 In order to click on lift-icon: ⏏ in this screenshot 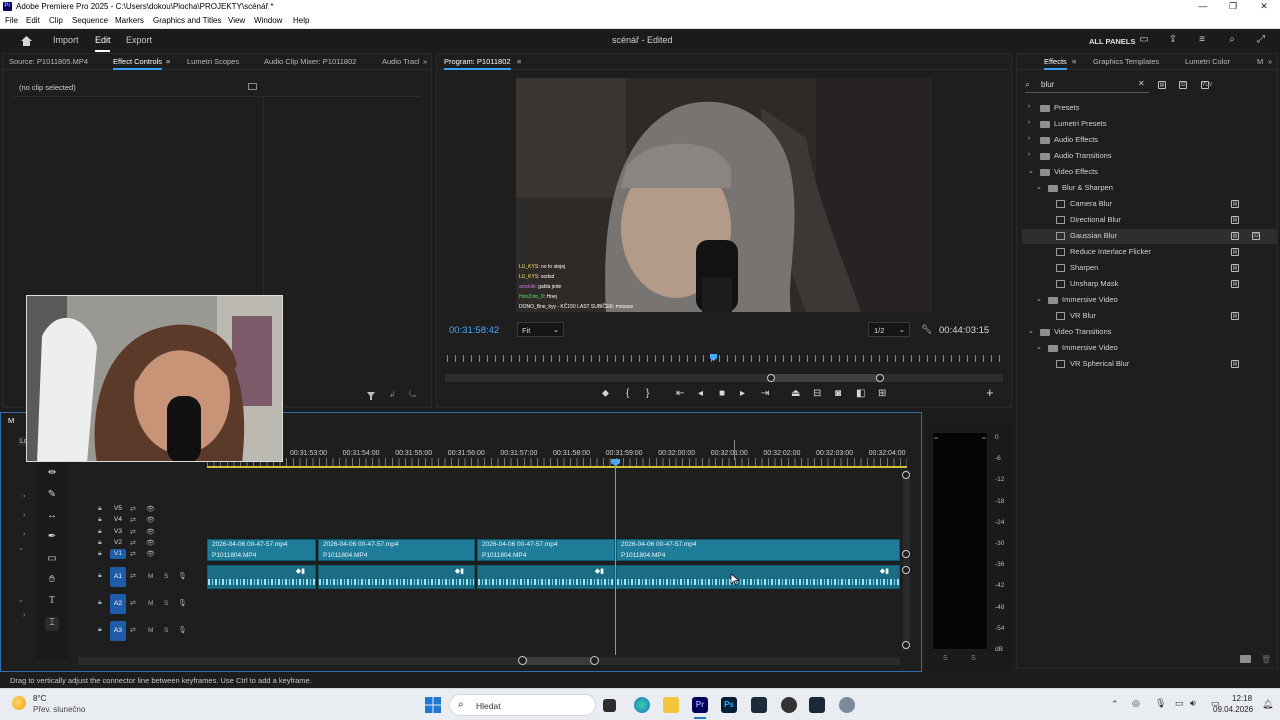, I will do `click(795, 393)`.